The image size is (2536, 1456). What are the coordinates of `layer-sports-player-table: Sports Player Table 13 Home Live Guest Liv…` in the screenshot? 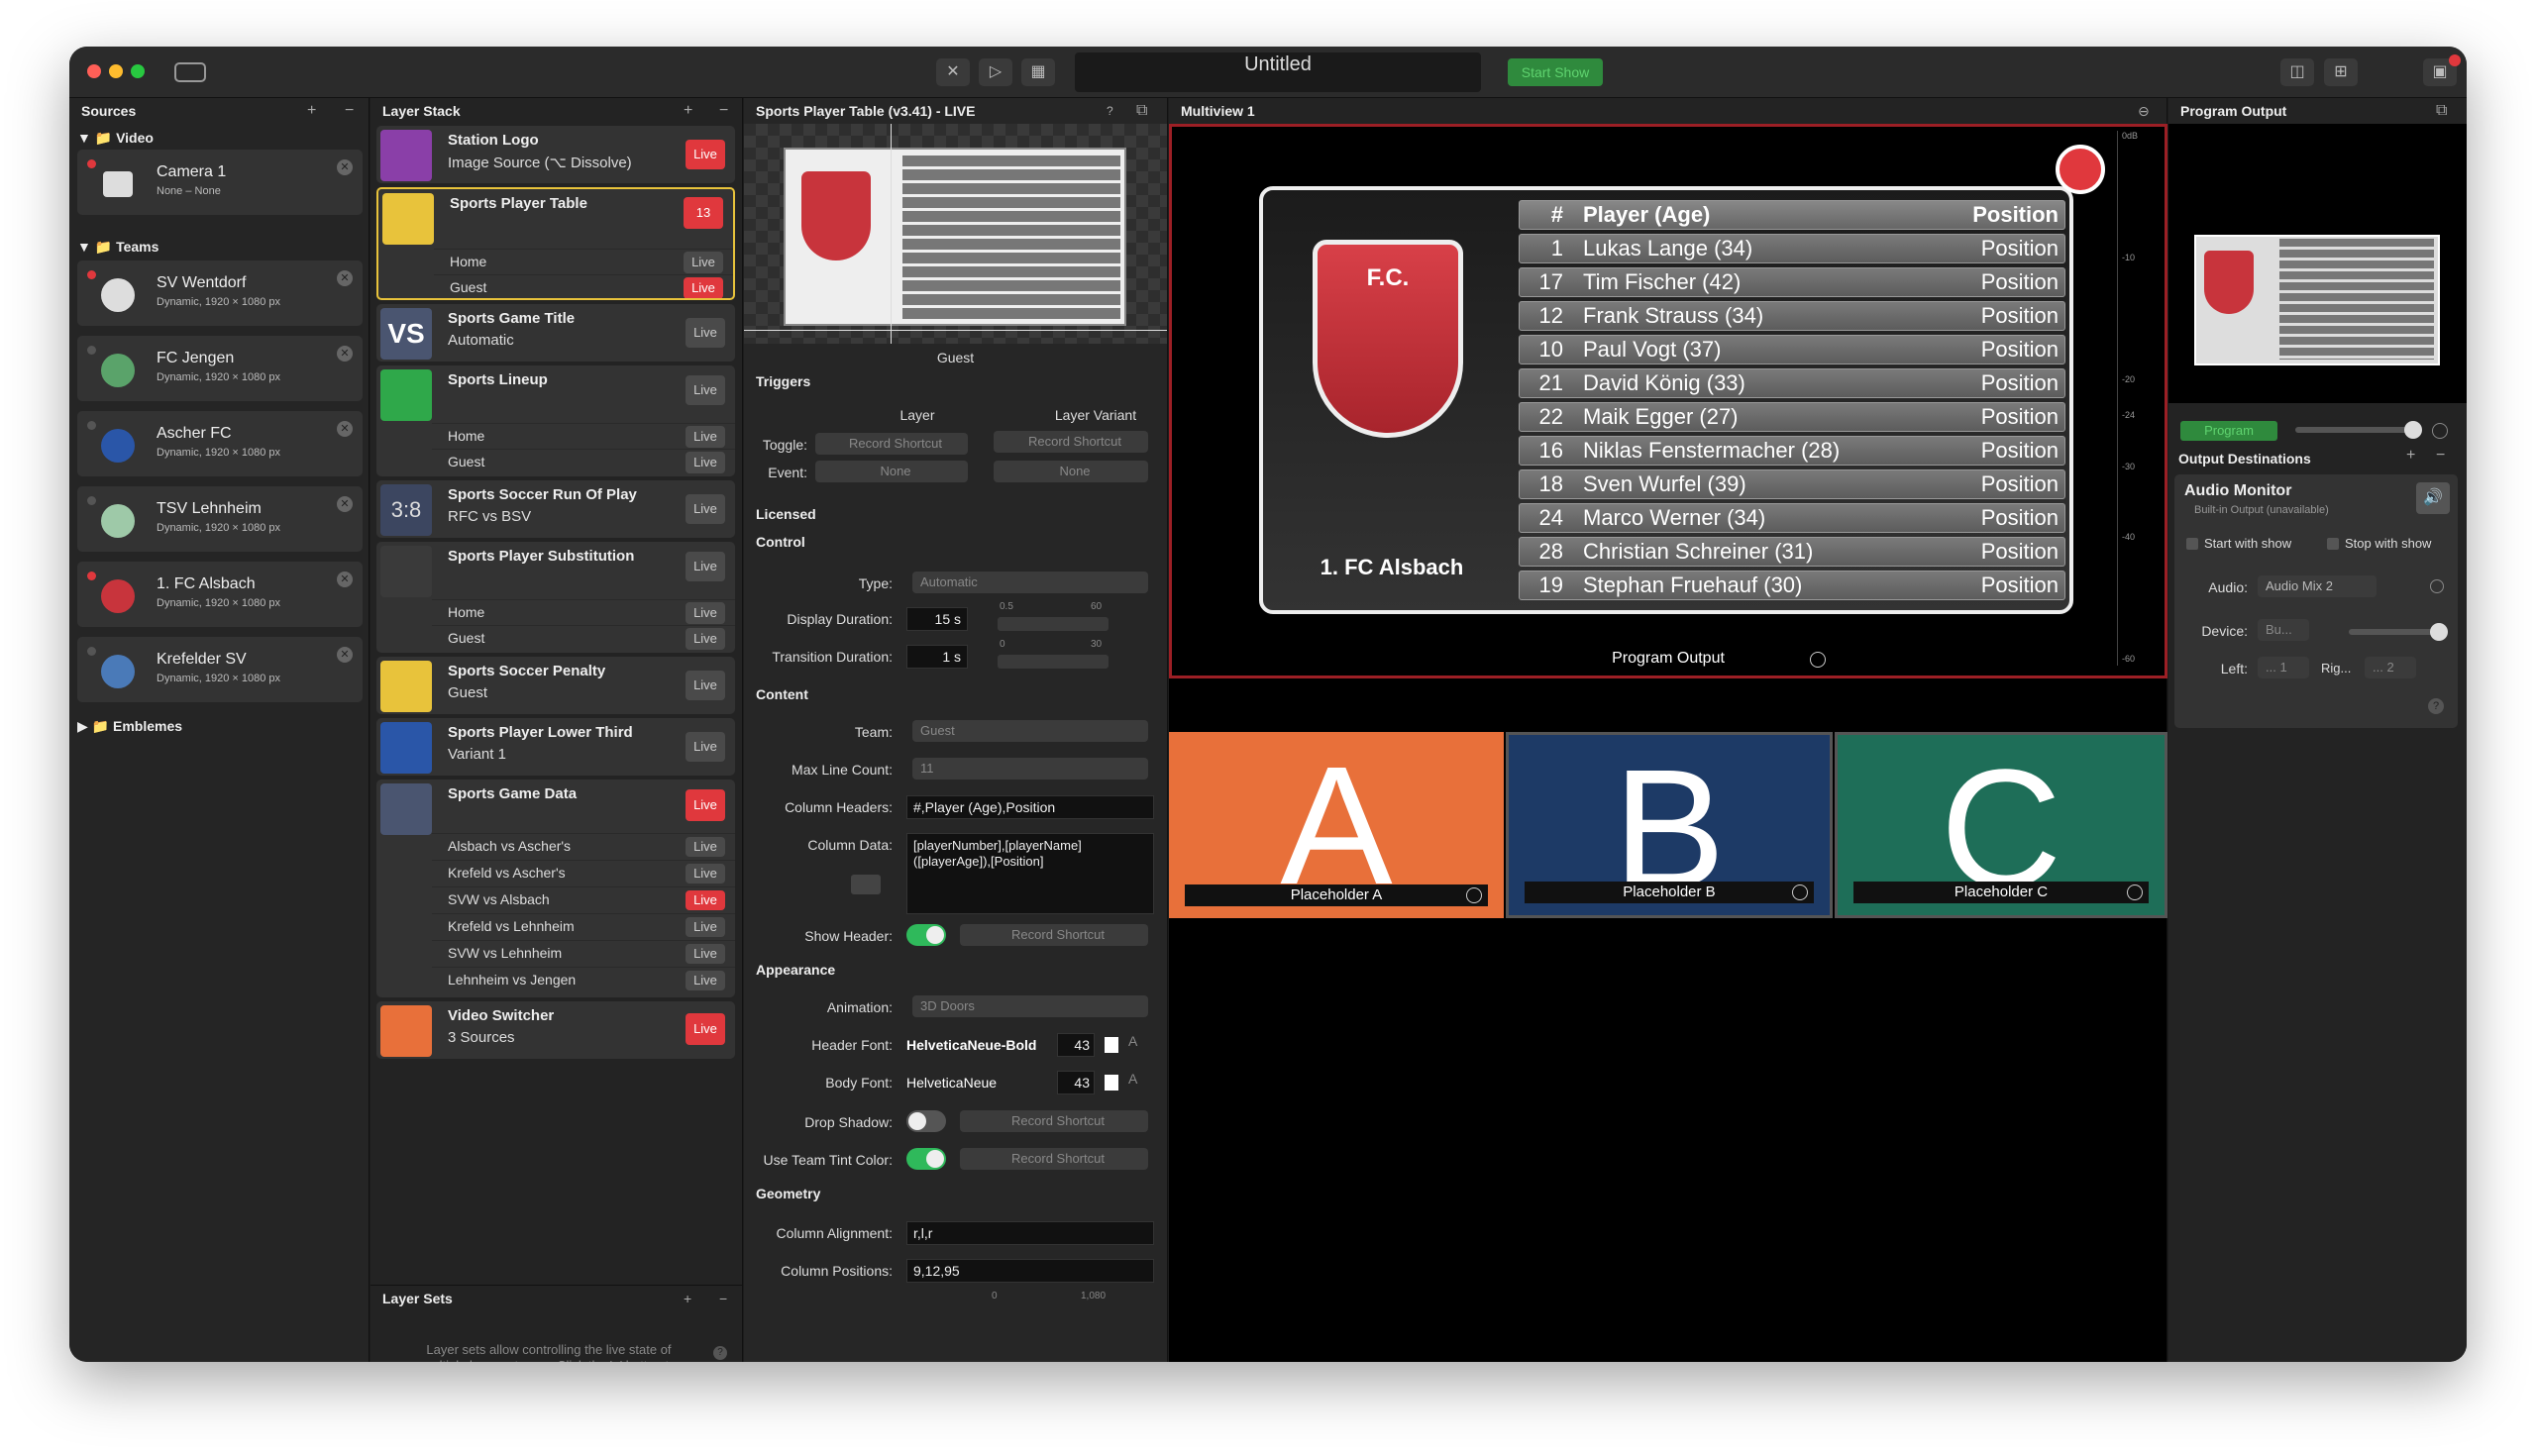 It's located at (555, 243).